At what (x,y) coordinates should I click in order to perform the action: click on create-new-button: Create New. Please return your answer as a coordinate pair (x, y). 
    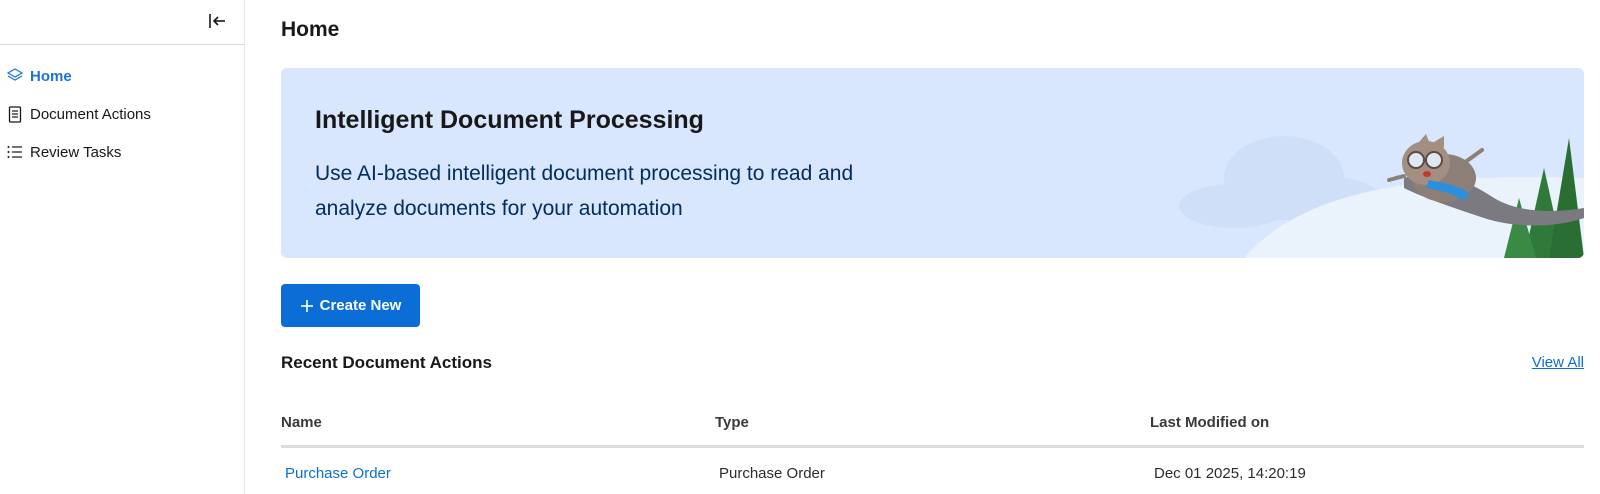
    Looking at the image, I should click on (350, 305).